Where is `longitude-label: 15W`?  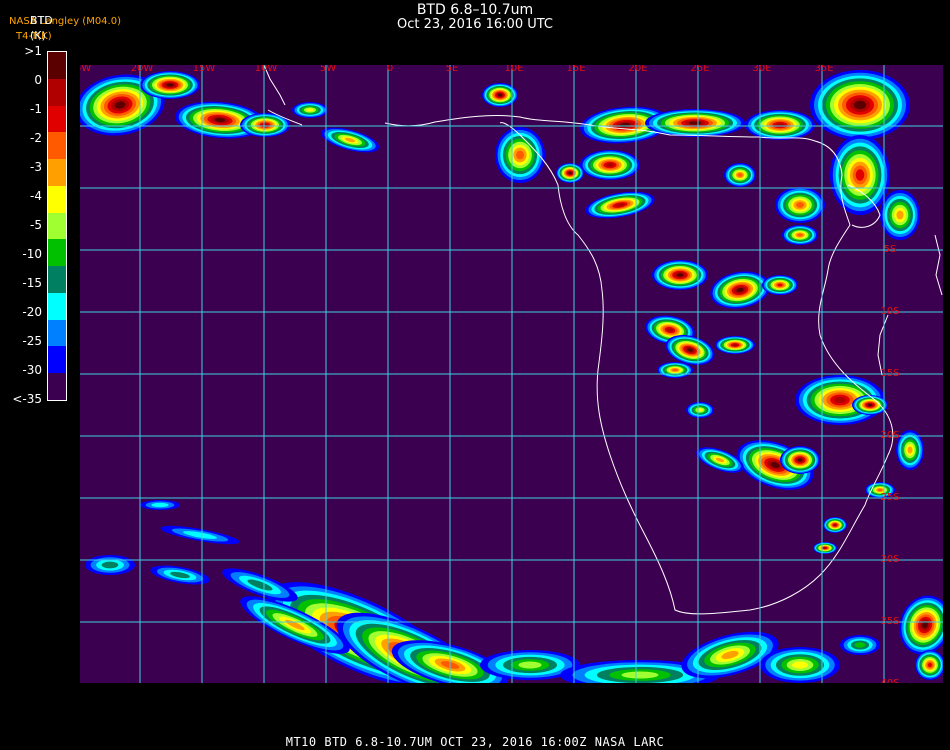 longitude-label: 15W is located at coordinates (204, 69).